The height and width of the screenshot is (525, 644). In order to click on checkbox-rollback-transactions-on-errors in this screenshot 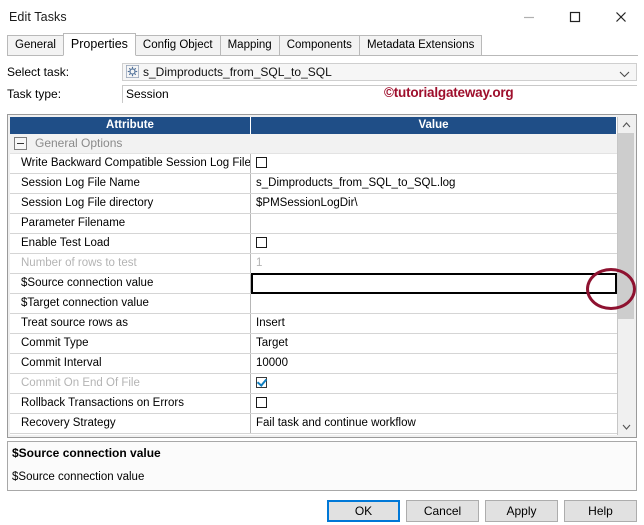, I will do `click(261, 402)`.